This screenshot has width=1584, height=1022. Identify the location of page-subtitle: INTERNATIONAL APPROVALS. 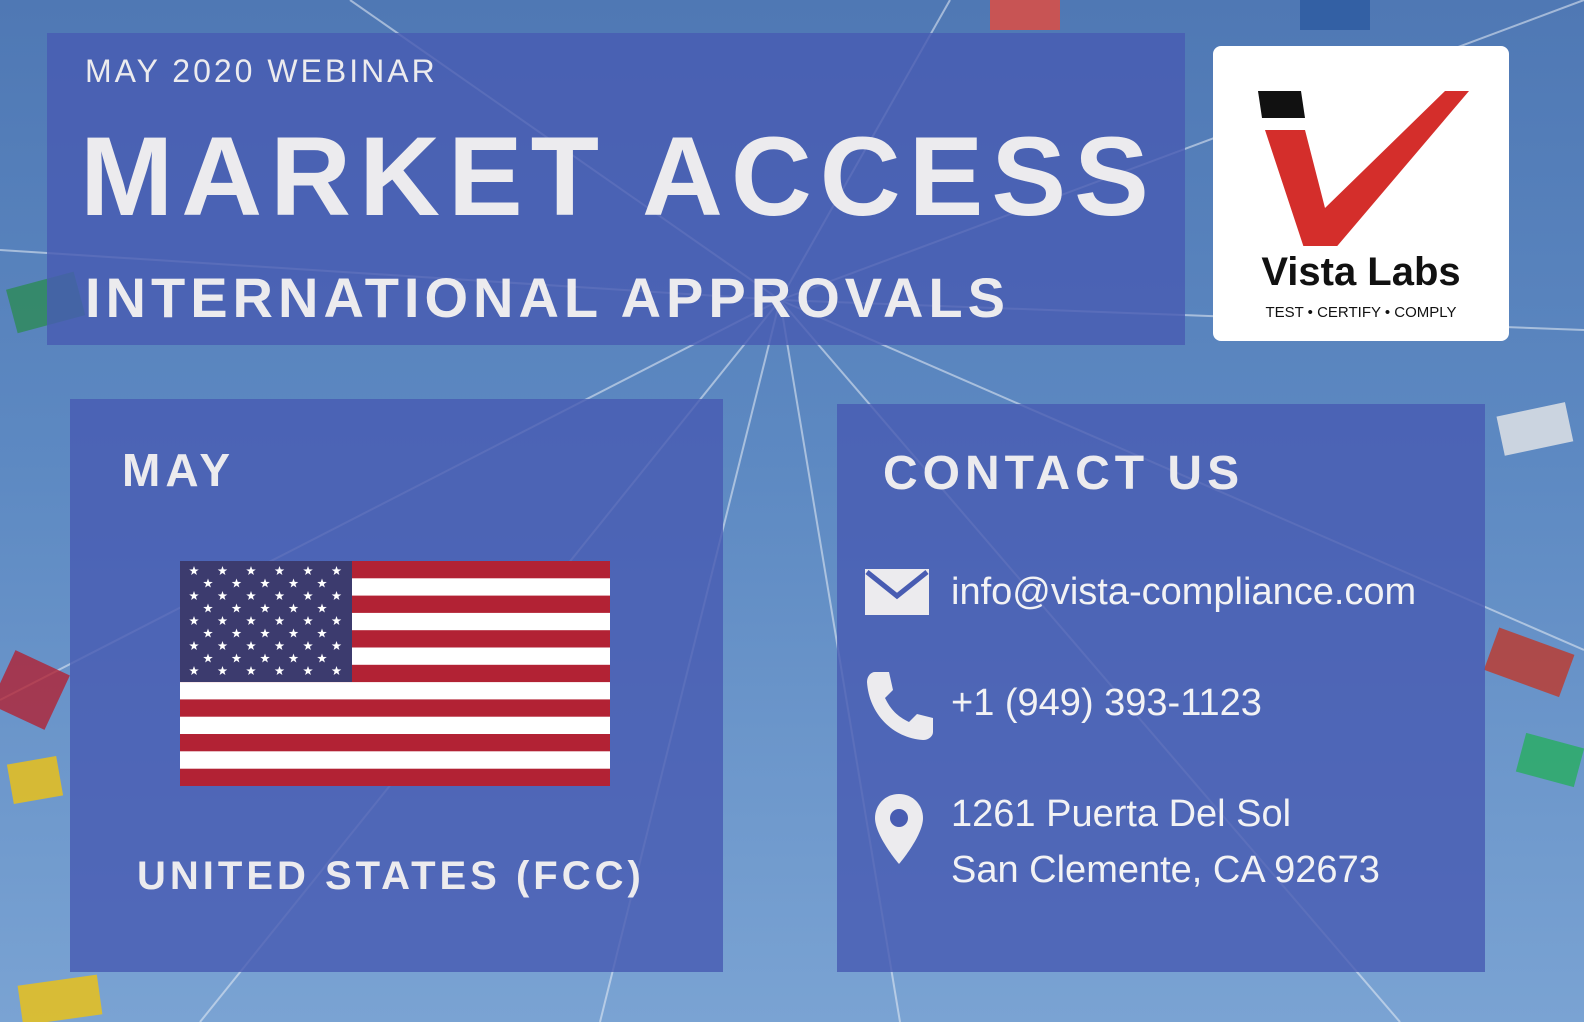
(547, 297).